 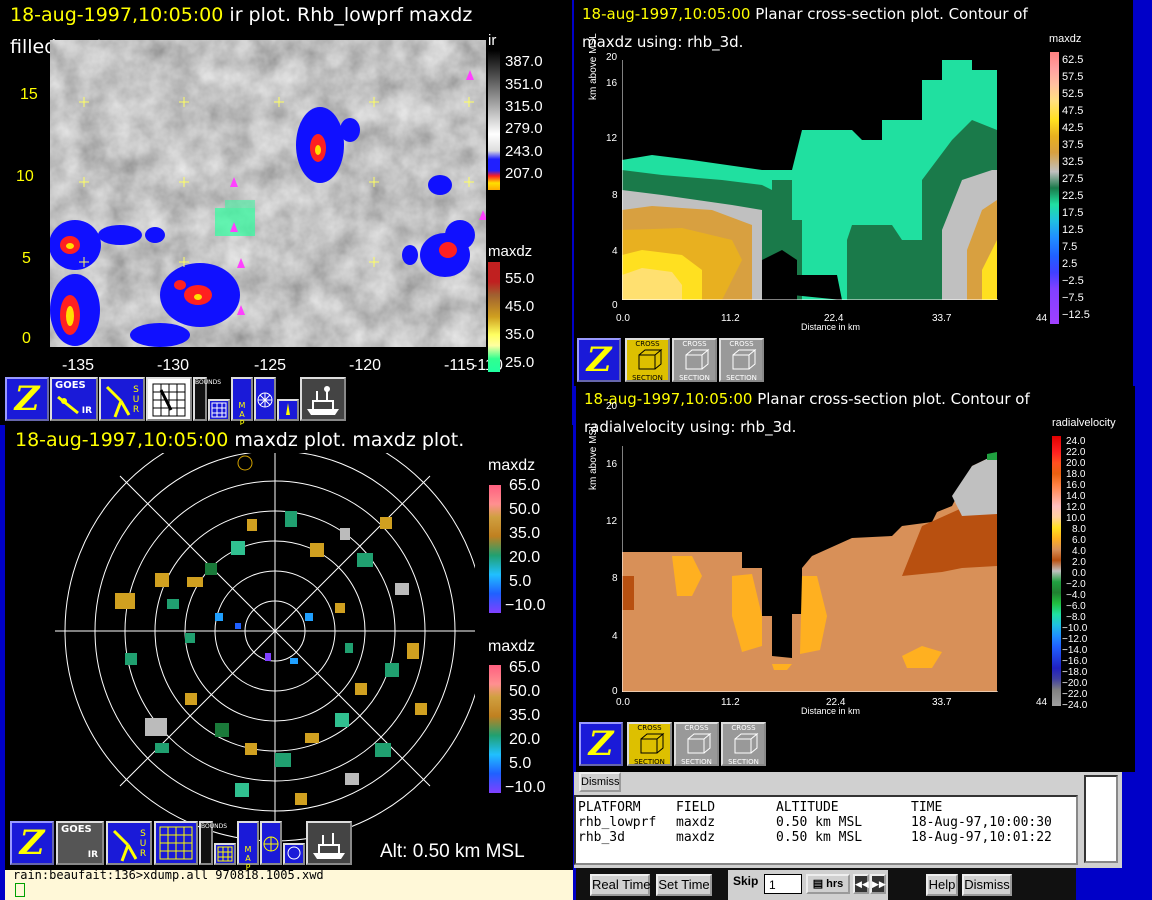 I want to click on real-time-button: Real Time, so click(x=620, y=885).